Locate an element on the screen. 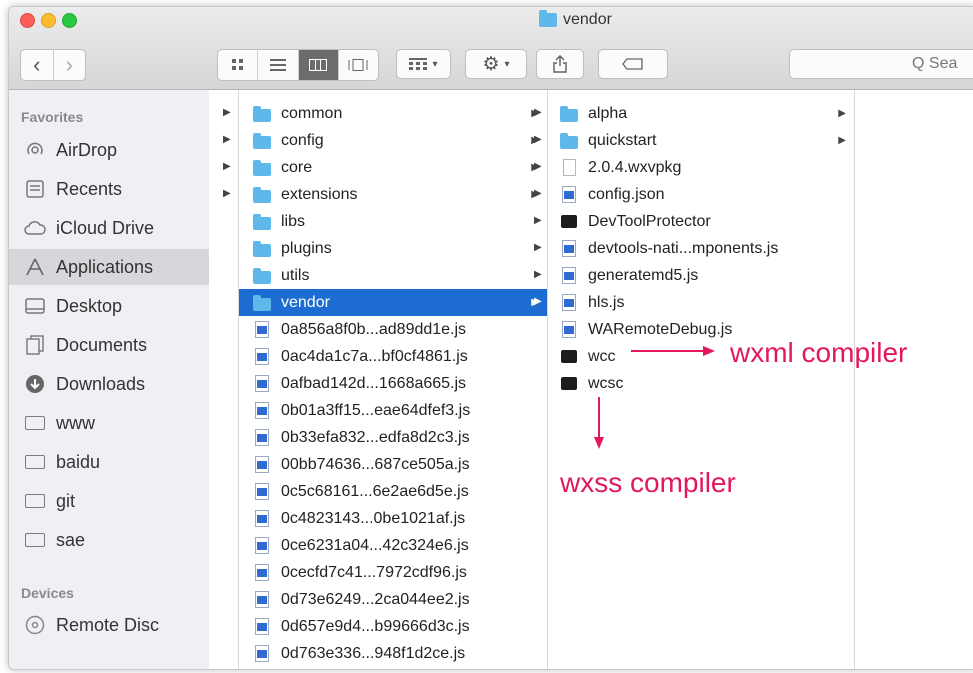  share-icon is located at coordinates (560, 64).